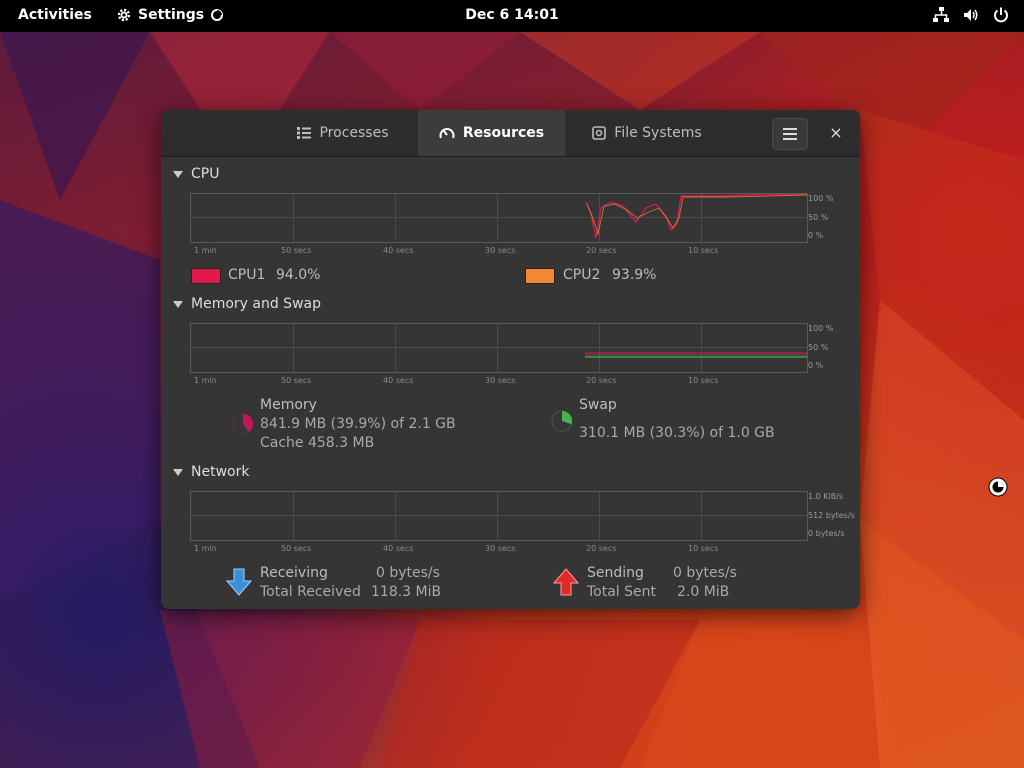 This screenshot has width=1024, height=768. Describe the element at coordinates (826, 496) in the screenshot. I see `network-y-tick-top: 1.0 KiB/s` at that location.